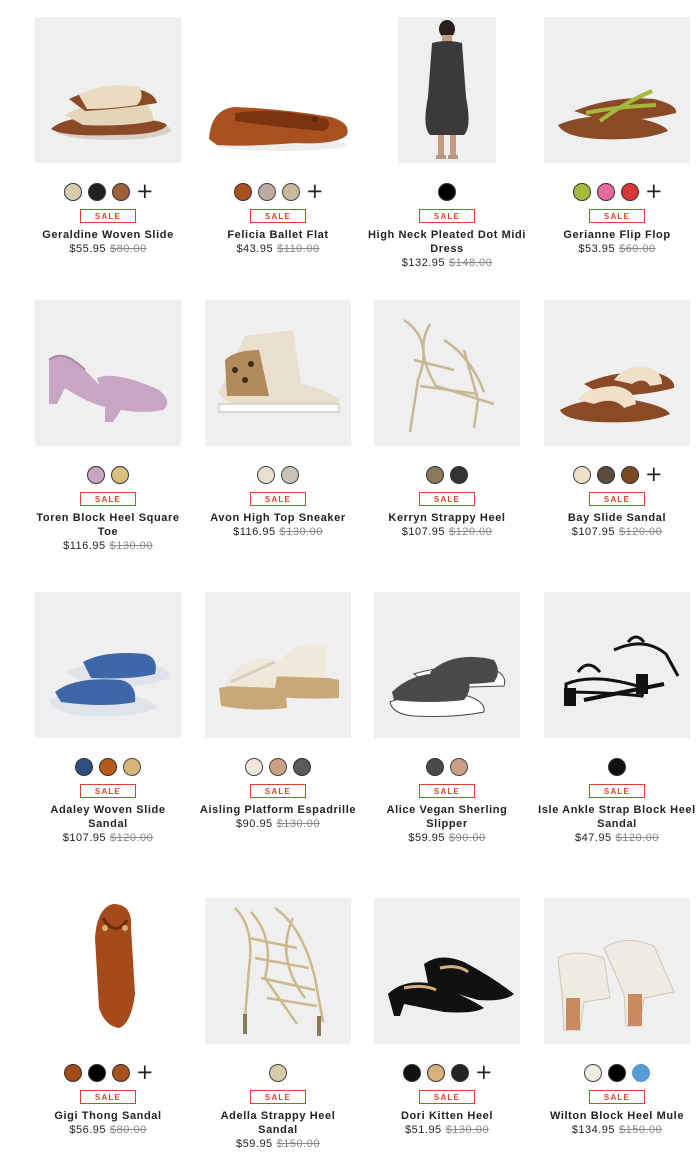 This screenshot has height=1159, width=700. Describe the element at coordinates (616, 518) in the screenshot. I see `product-name: Bay Slide Sandal` at that location.